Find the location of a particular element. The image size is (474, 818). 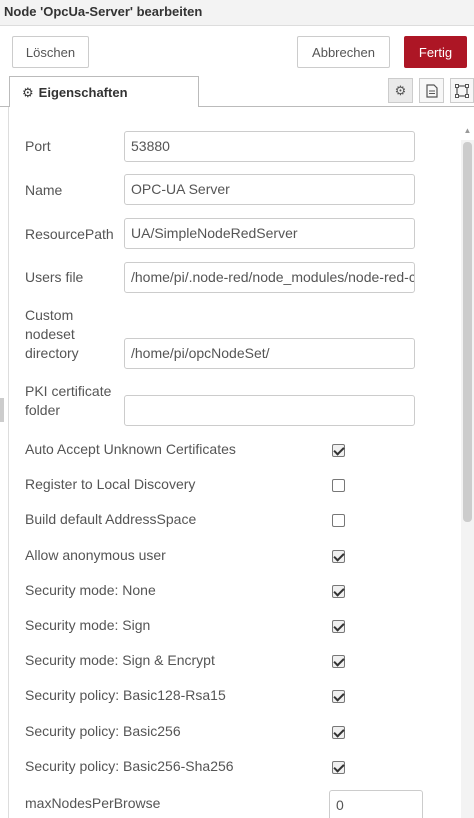

port-input: 53880 is located at coordinates (269, 146).